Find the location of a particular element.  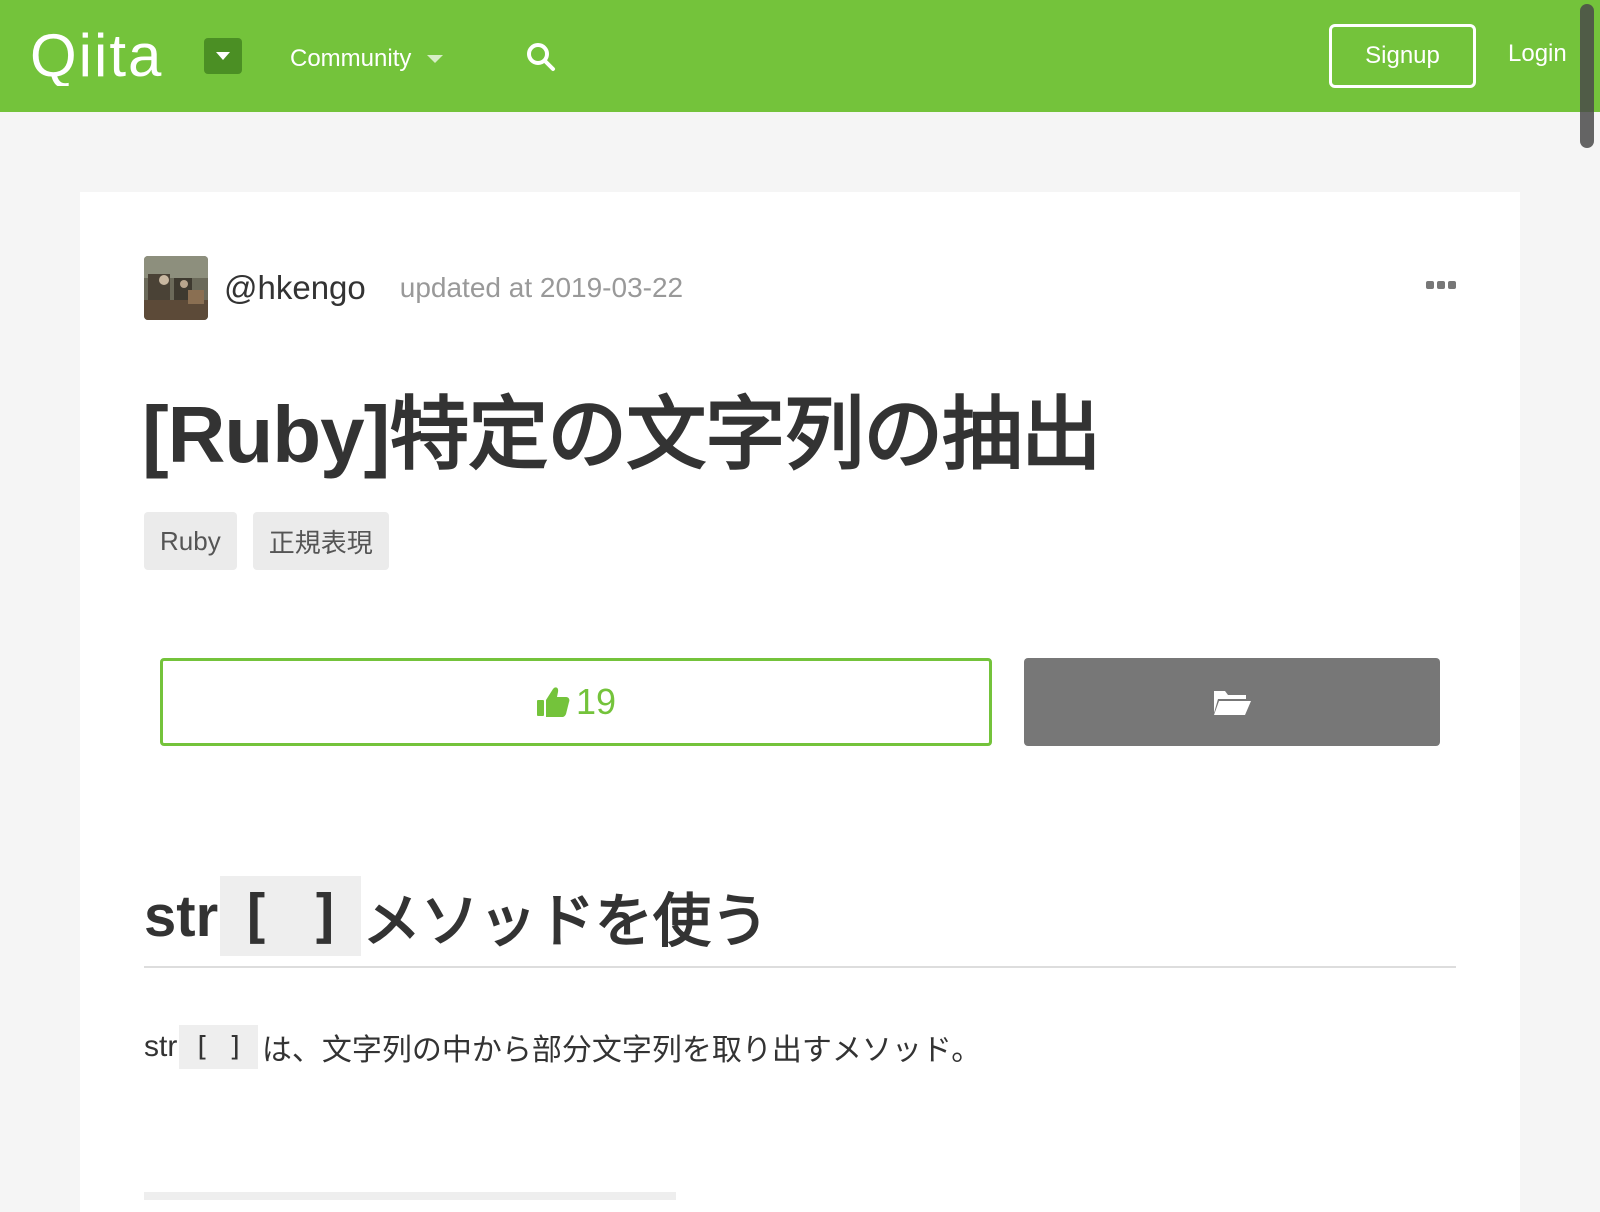

signup-button: Signup is located at coordinates (1402, 56).